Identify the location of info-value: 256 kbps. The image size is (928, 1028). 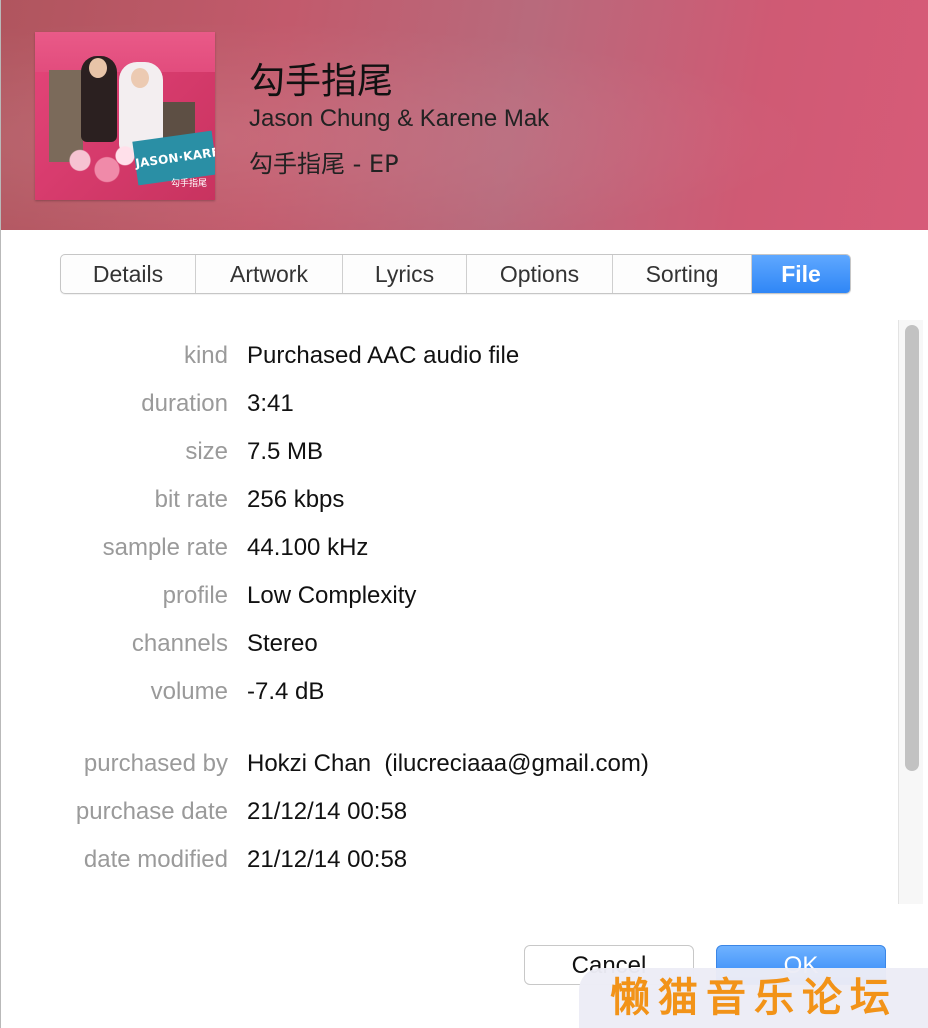
(296, 499).